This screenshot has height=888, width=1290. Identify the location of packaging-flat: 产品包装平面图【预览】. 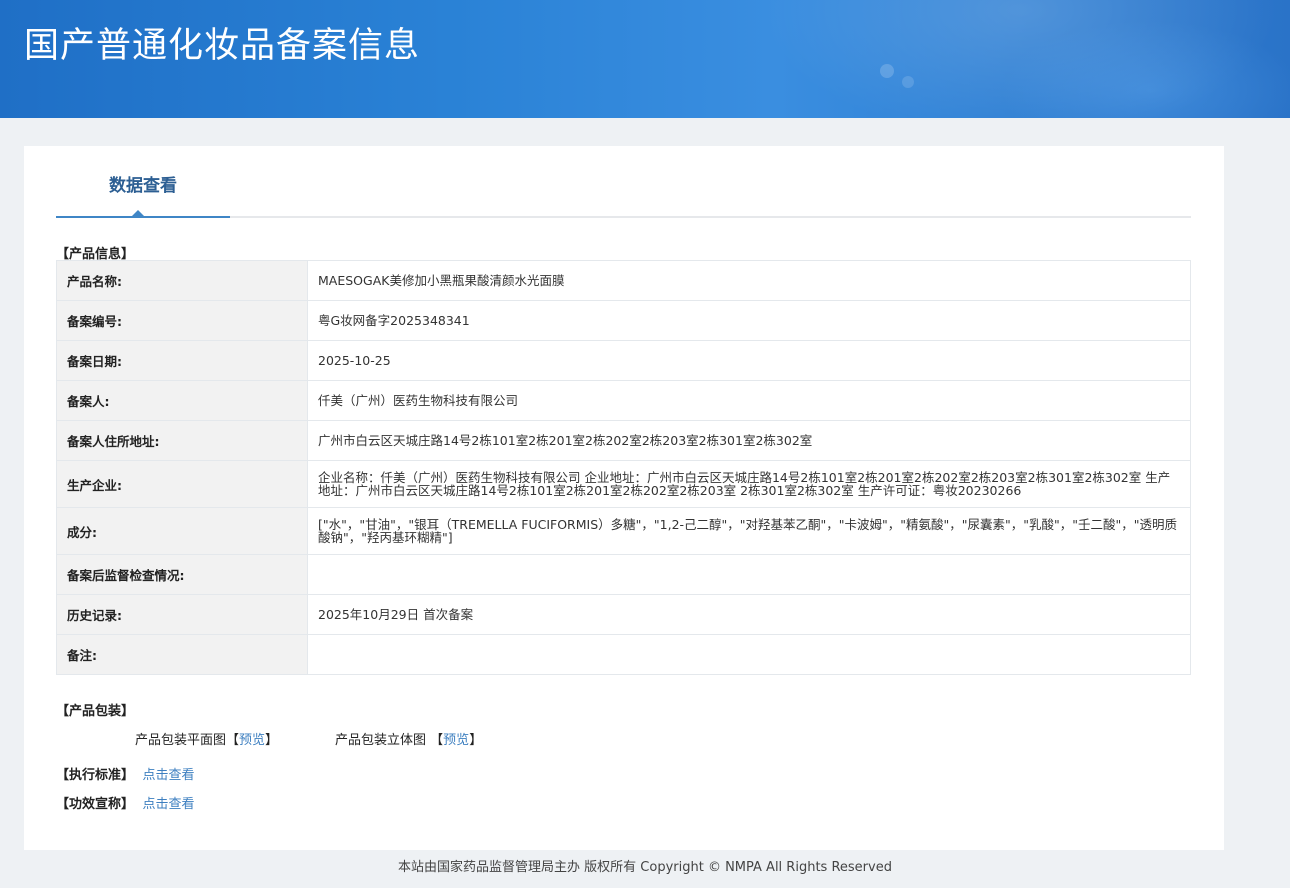
(206, 738).